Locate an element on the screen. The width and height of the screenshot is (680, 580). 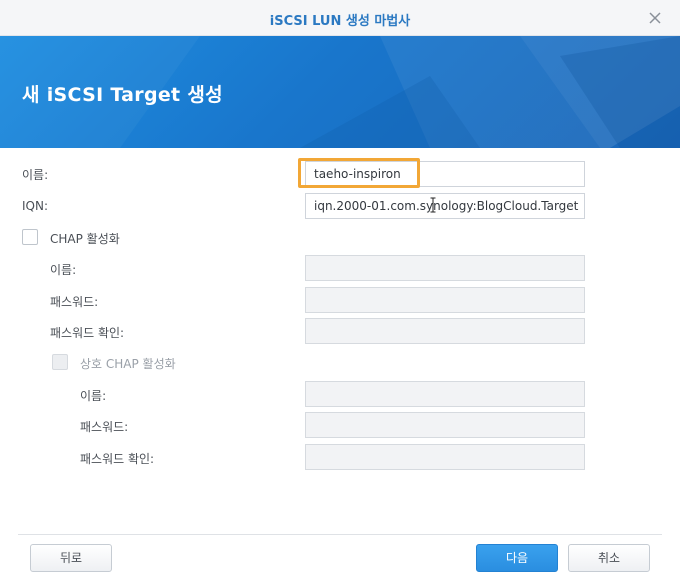
iqn-label: IQN: is located at coordinates (35, 206).